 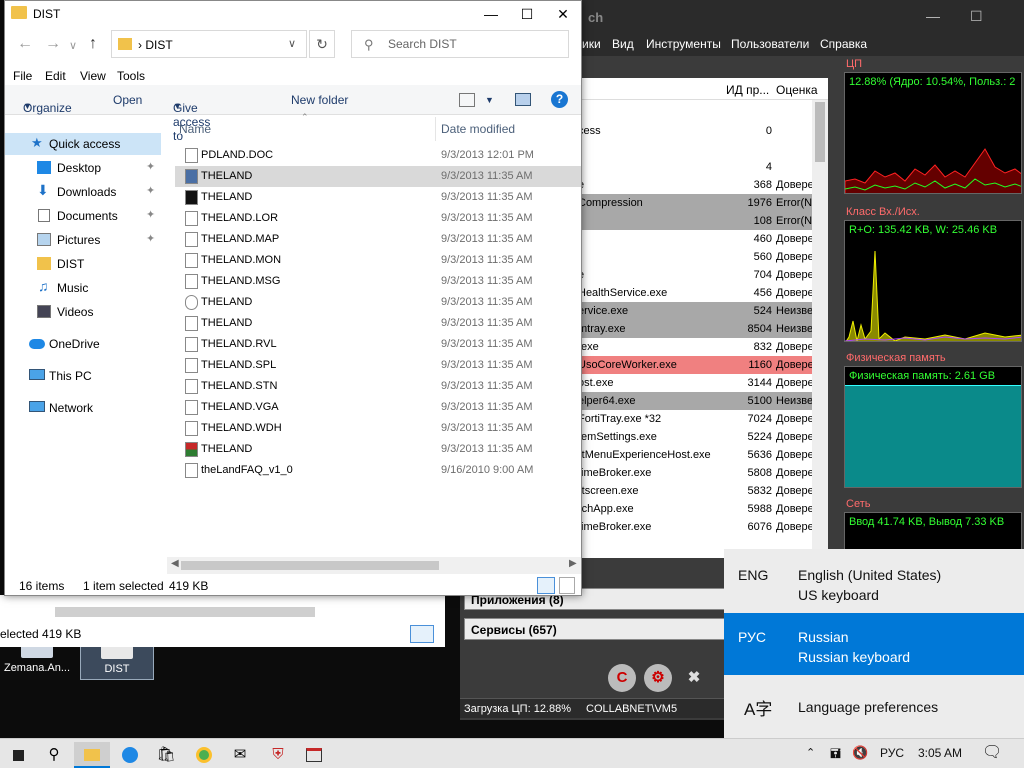 I want to click on taskbar-edge, so click(x=130, y=755).